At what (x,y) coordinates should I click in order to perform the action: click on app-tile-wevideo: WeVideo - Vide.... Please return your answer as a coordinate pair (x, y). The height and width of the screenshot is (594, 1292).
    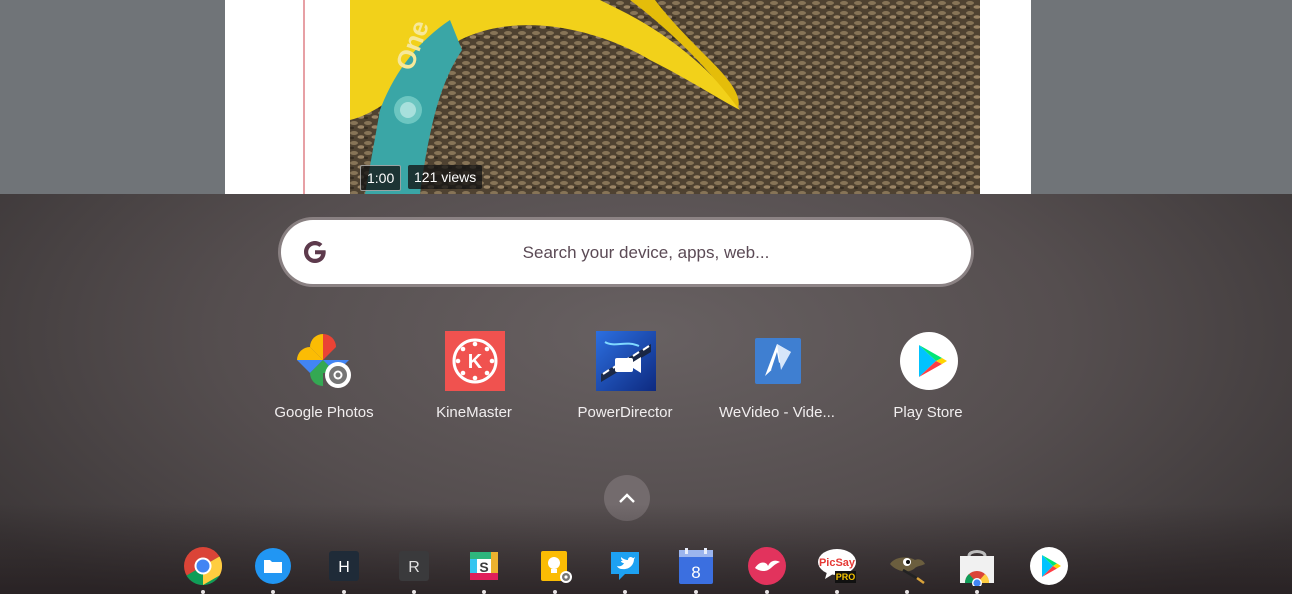
    Looking at the image, I should click on (777, 385).